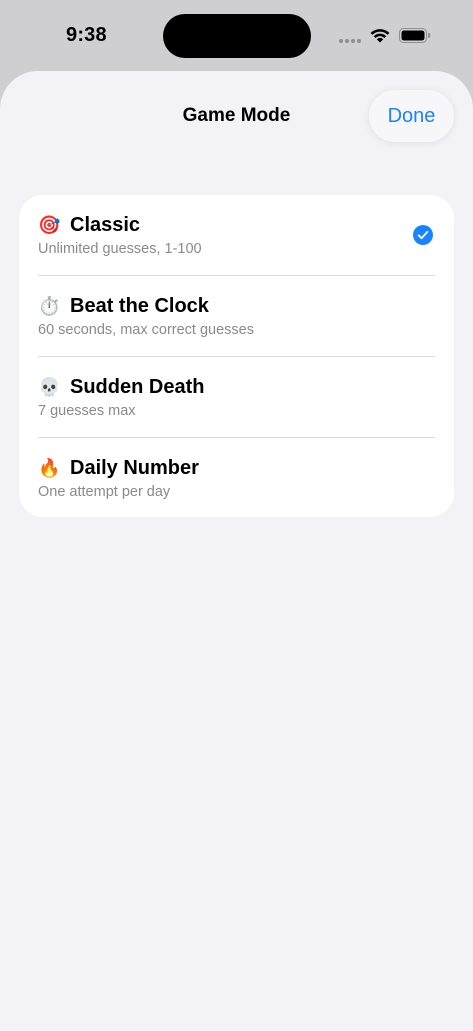  What do you see at coordinates (415, 35) in the screenshot?
I see `battery-icon` at bounding box center [415, 35].